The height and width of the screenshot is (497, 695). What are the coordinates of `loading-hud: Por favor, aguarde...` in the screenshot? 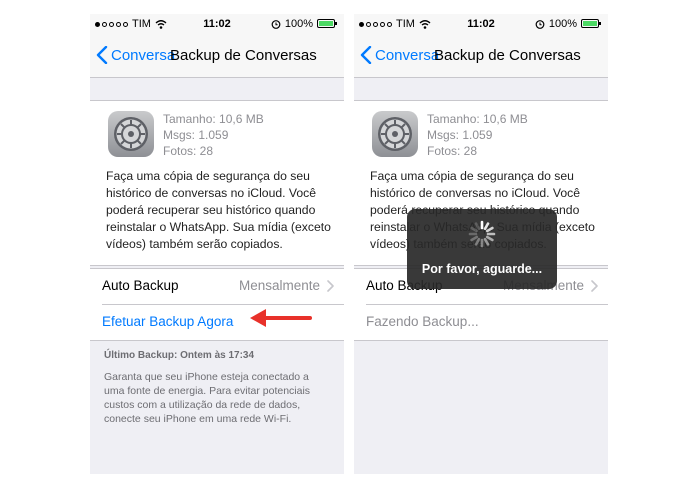 It's located at (482, 249).